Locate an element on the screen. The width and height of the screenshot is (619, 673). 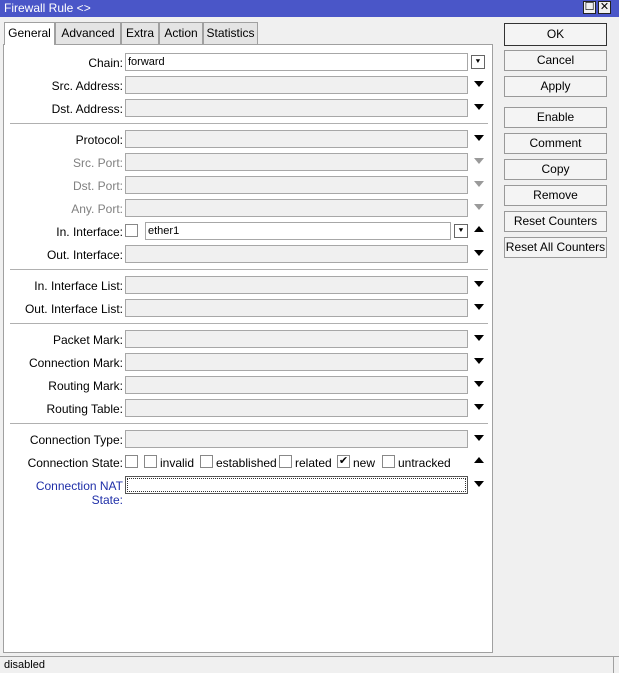
remove-button: Remove is located at coordinates (555, 195).